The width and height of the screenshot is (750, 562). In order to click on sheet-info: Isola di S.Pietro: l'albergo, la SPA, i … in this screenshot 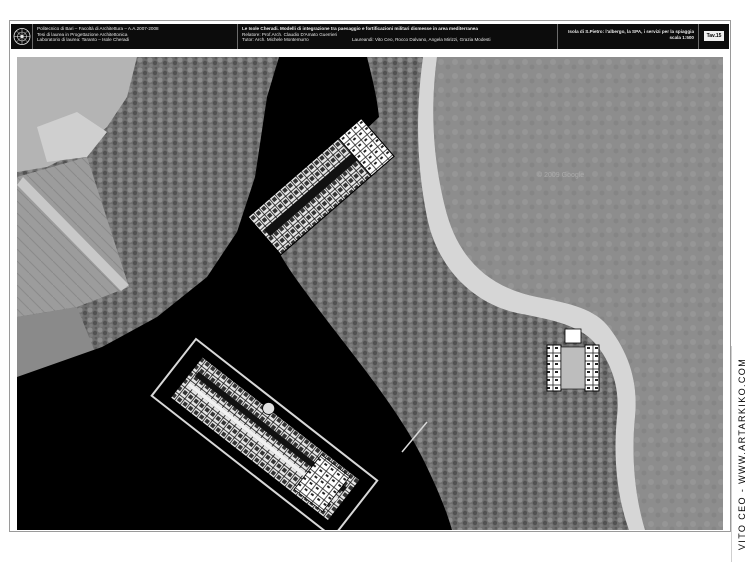, I will do `click(628, 36)`.